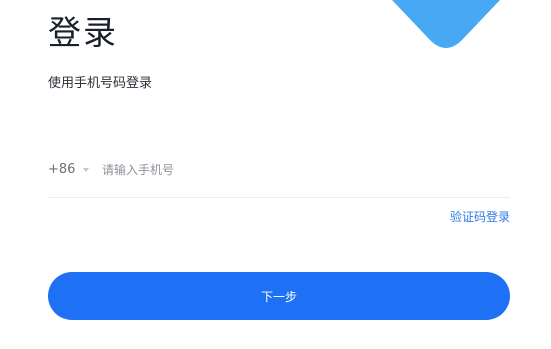 The height and width of the screenshot is (349, 551). Describe the element at coordinates (61, 170) in the screenshot. I see `country-code-selector: +86` at that location.